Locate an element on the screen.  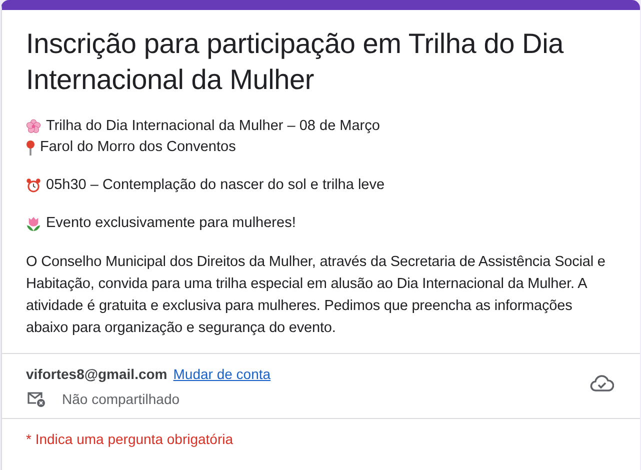
pin-icon is located at coordinates (30, 148).